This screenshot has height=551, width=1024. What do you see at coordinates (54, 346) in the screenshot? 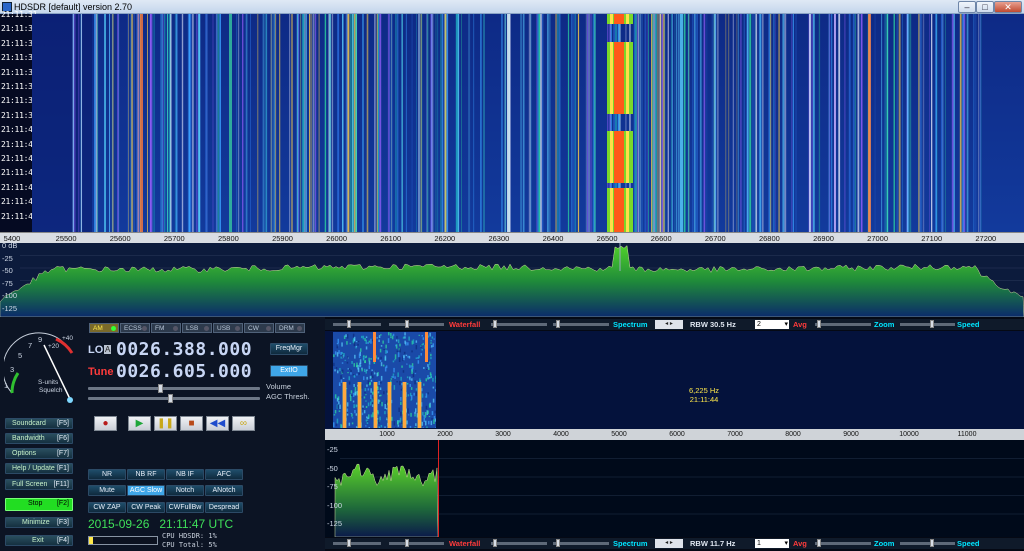
I see `s-scale-plus20: +20` at bounding box center [54, 346].